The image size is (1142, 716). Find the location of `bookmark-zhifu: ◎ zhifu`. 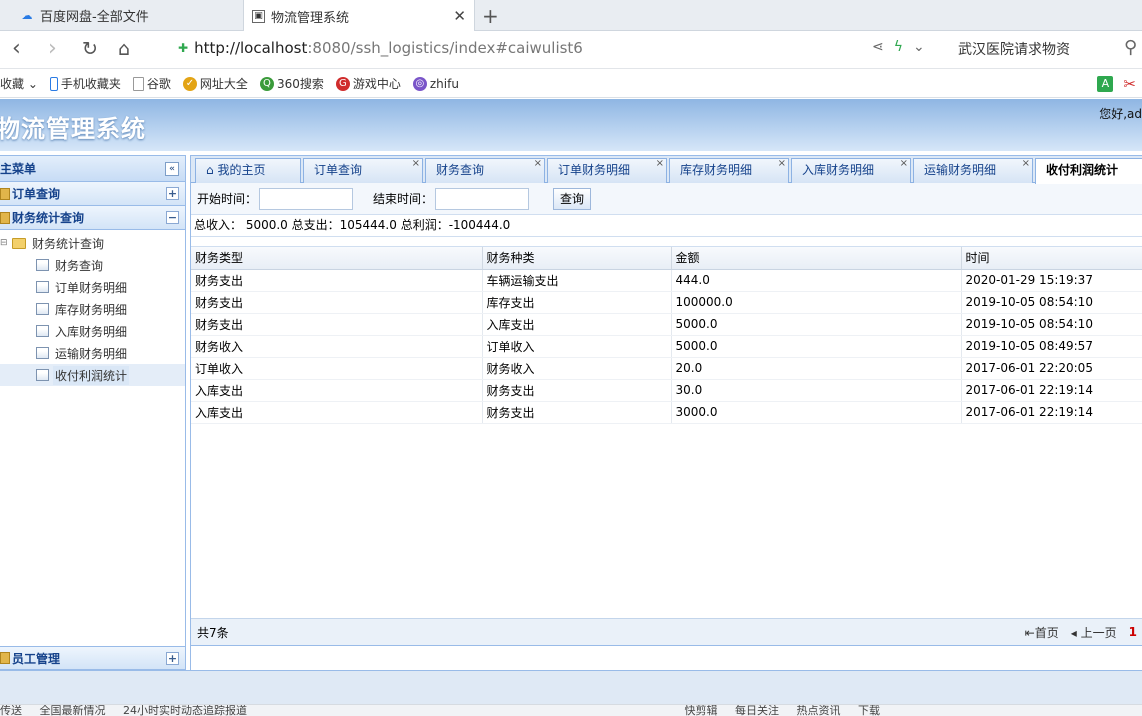

bookmark-zhifu: ◎ zhifu is located at coordinates (435, 83).